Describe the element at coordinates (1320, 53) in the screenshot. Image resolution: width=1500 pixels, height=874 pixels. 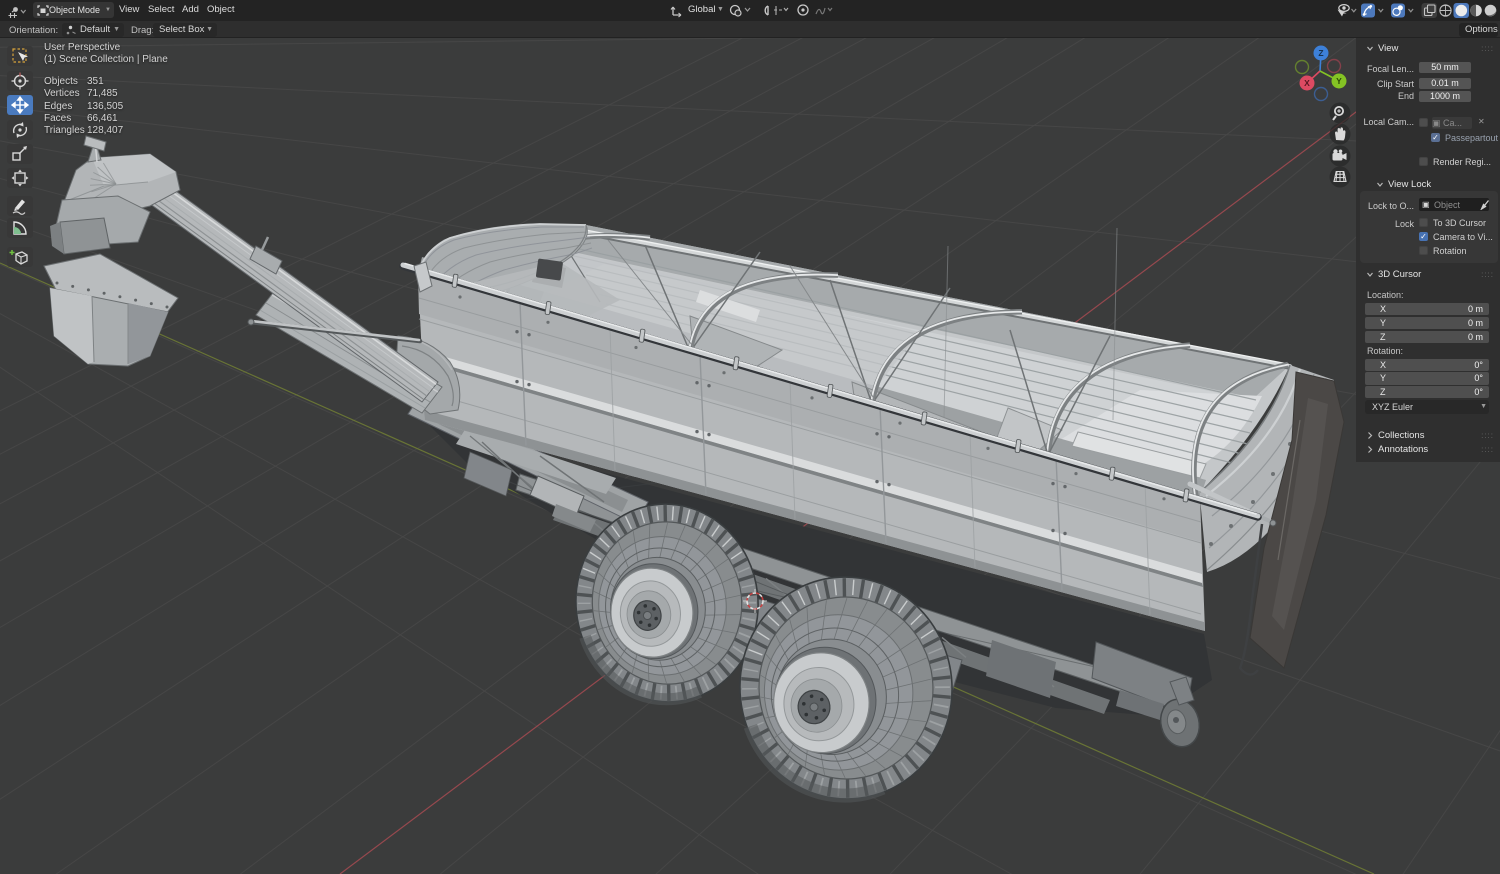
I see `svg-text: Z` at that location.